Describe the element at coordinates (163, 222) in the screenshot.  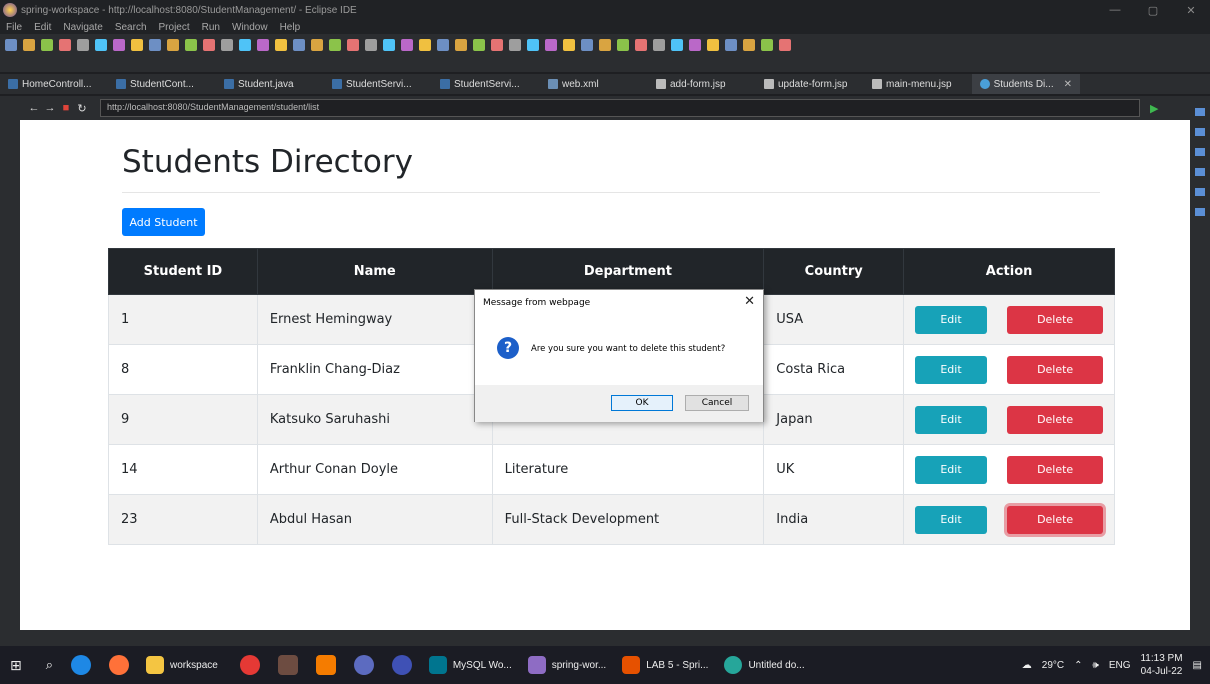
I see `add-student-button: Add Student` at that location.